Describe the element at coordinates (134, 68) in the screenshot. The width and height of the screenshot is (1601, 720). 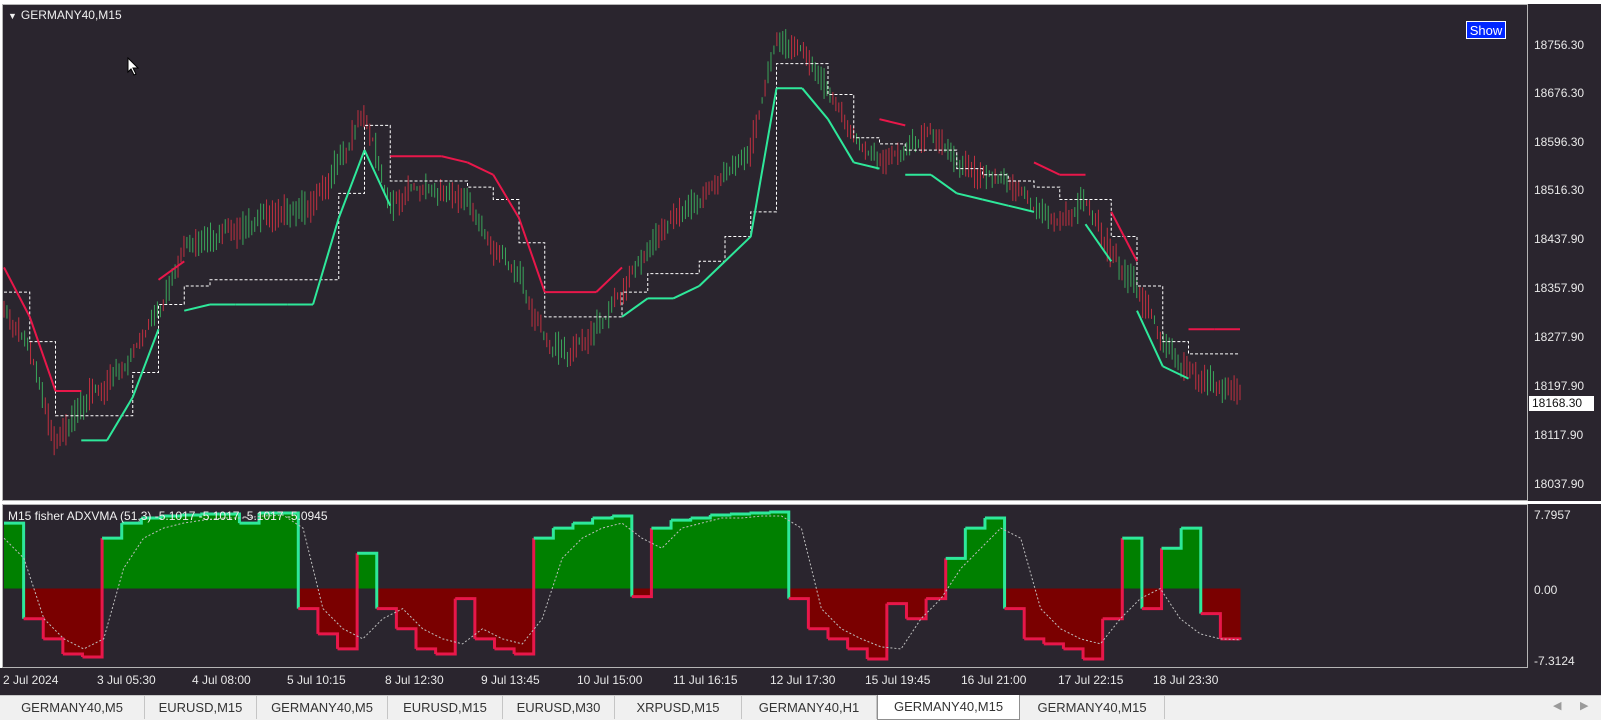
I see `mouse-cursor-icon` at that location.